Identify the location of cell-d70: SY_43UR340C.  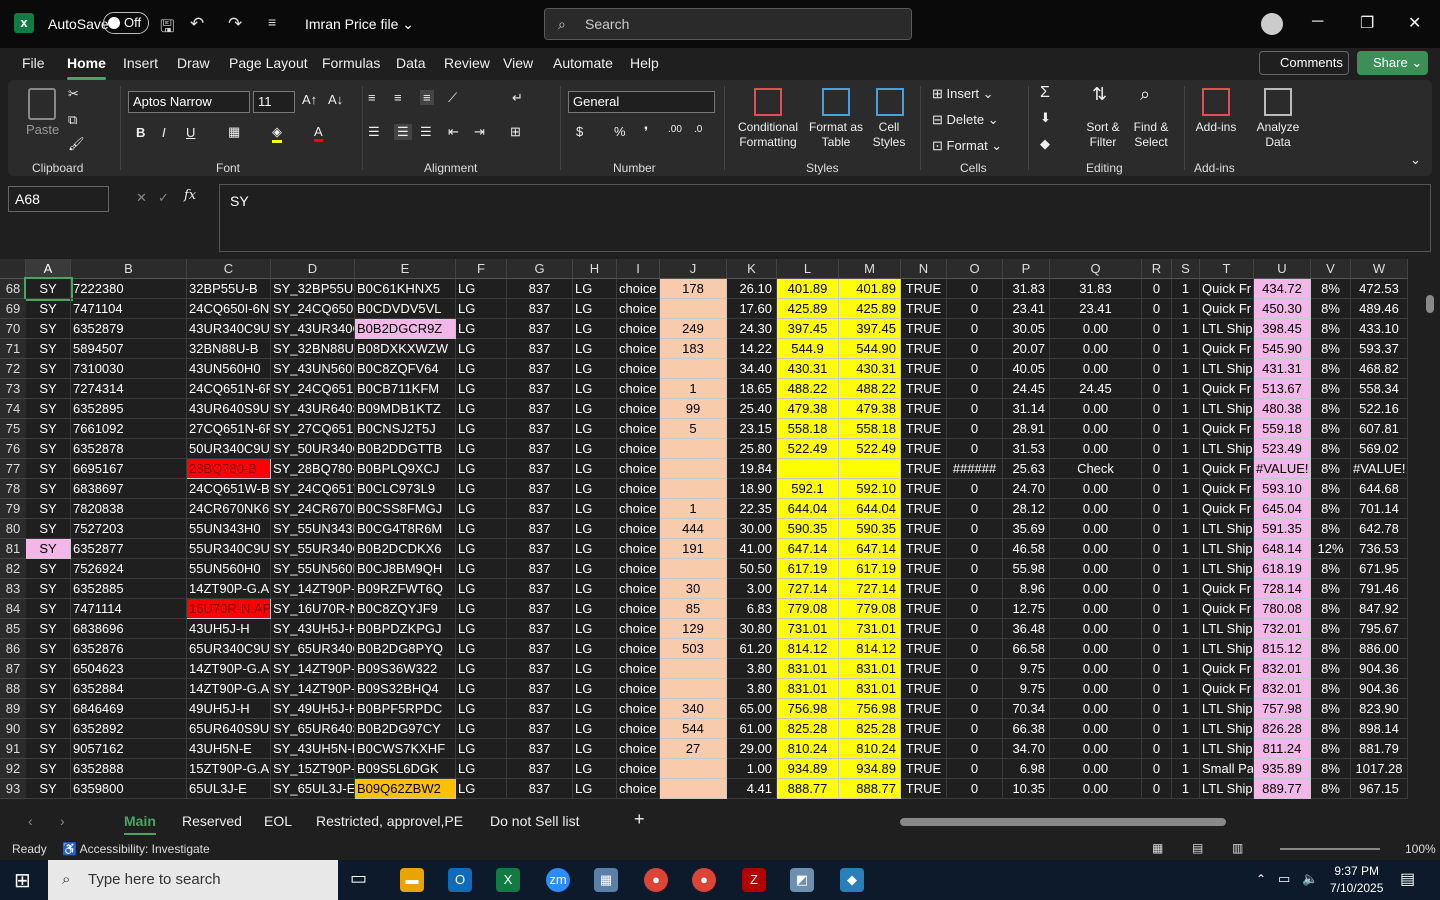
(313, 329).